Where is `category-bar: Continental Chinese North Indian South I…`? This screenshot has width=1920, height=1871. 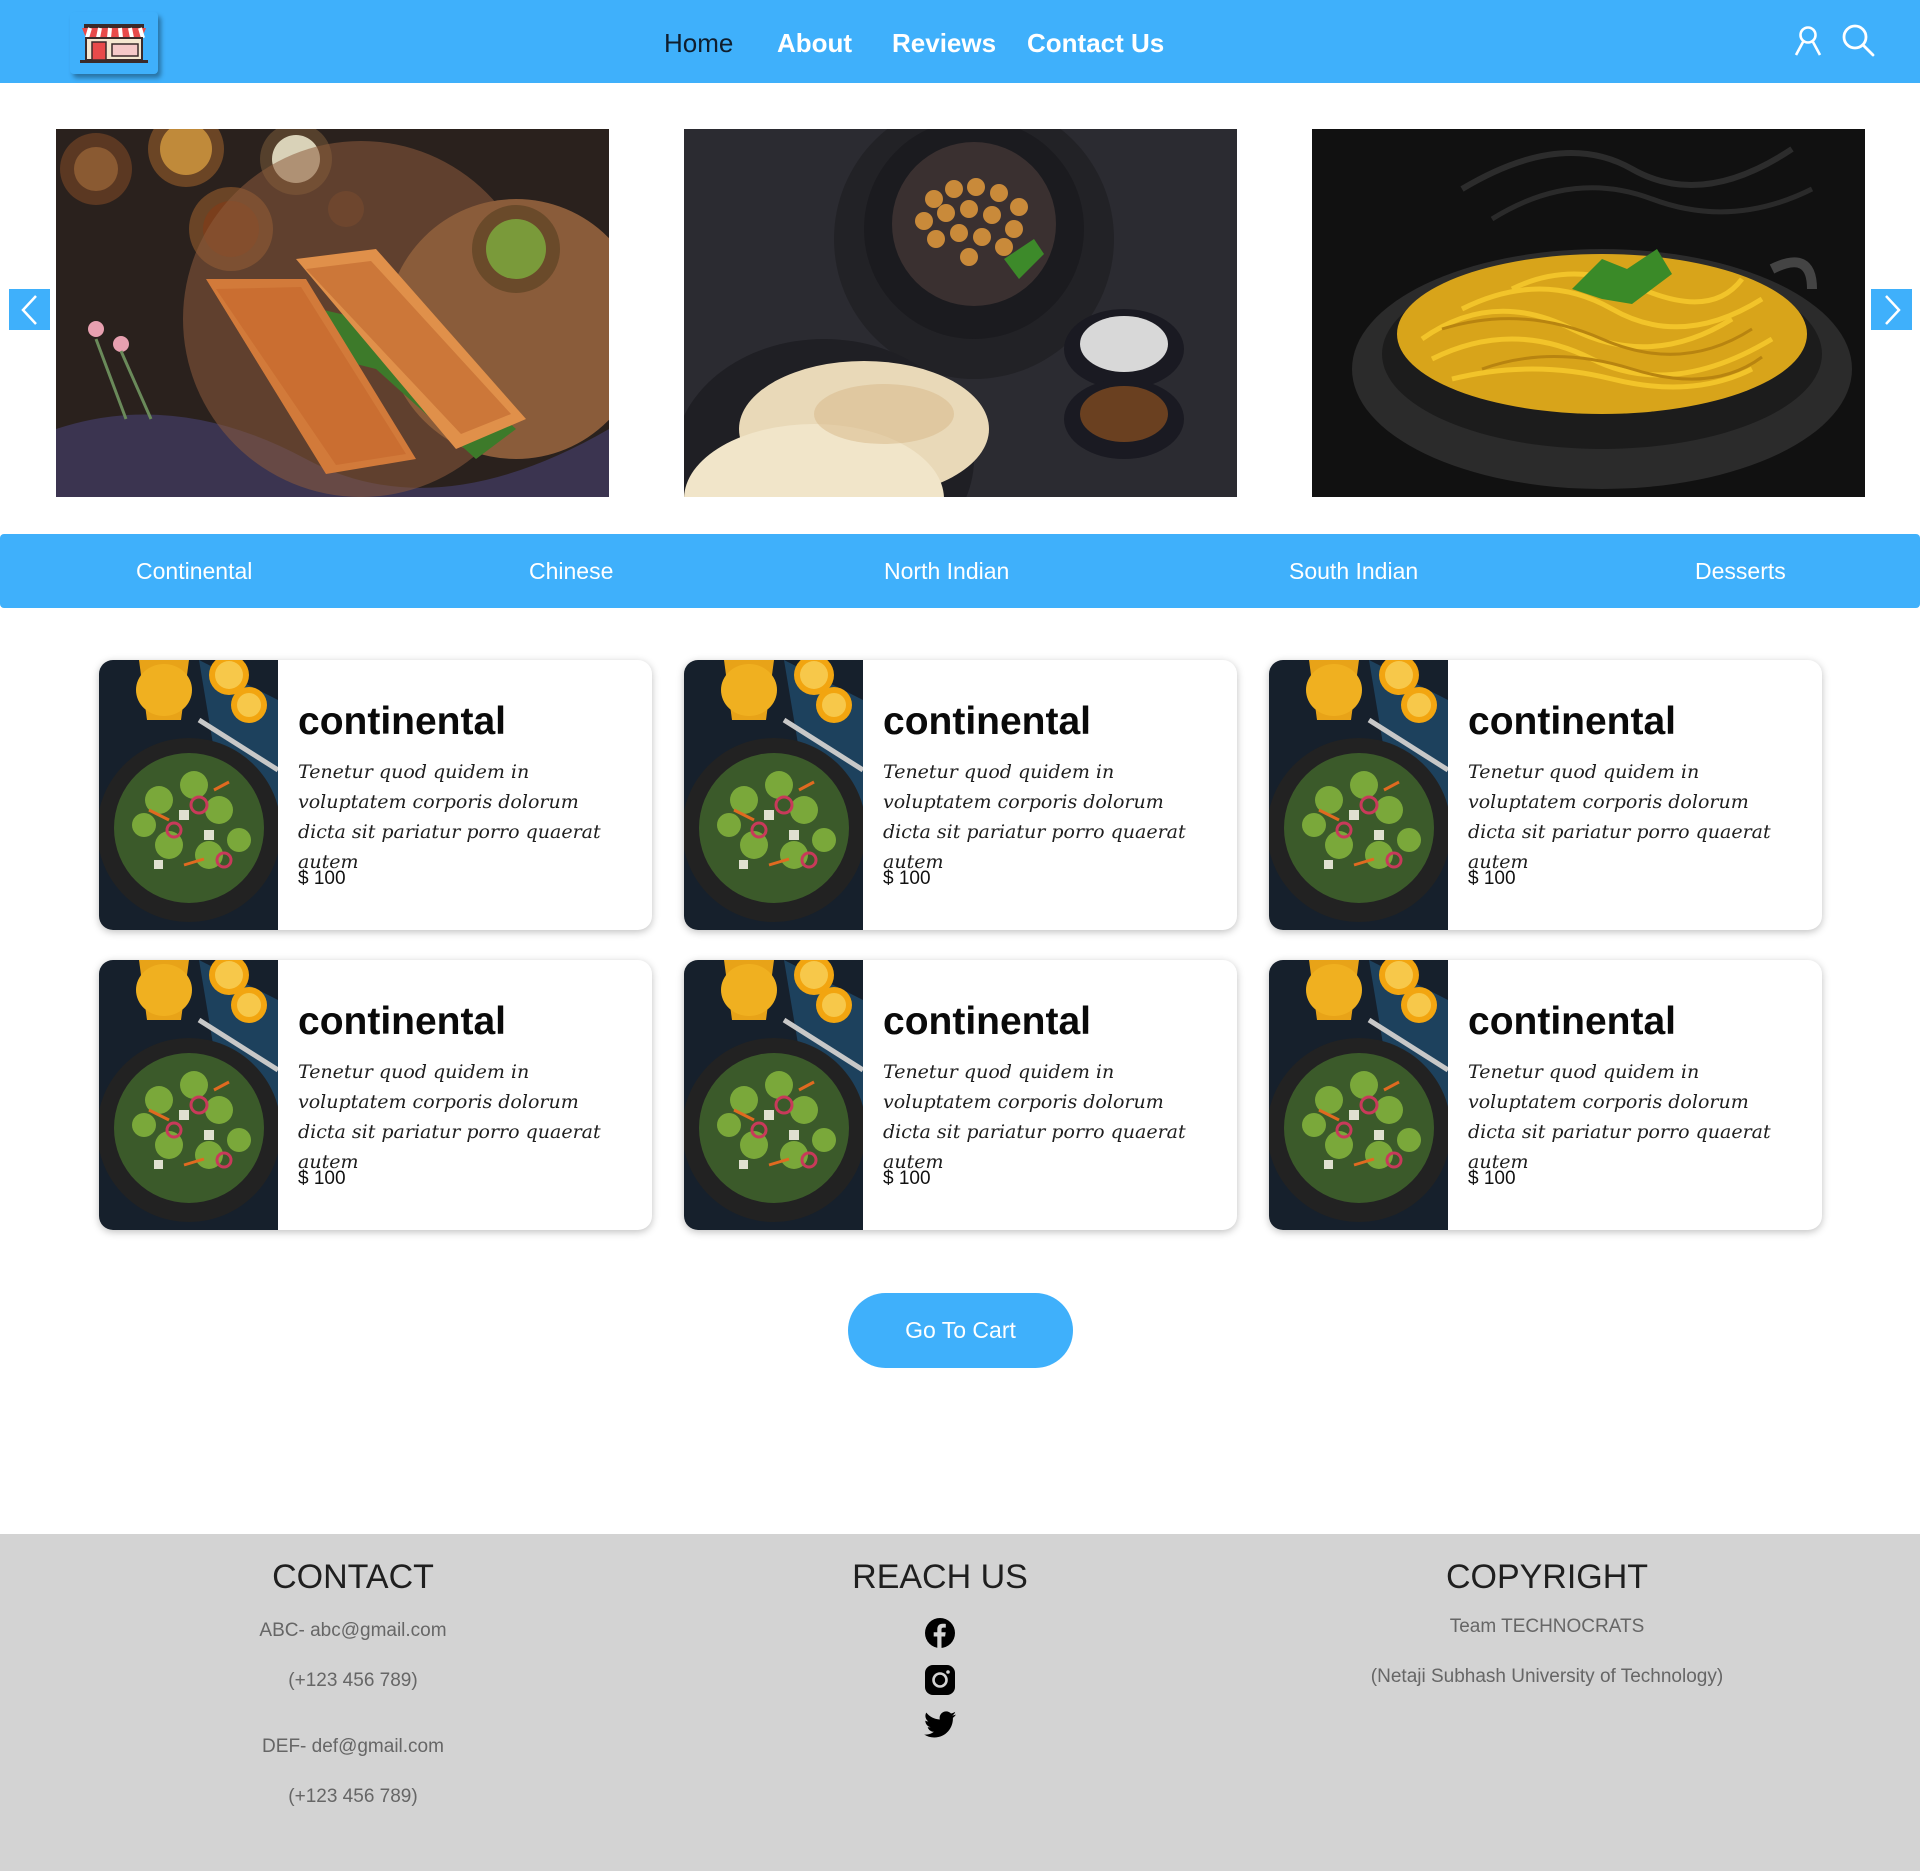 category-bar: Continental Chinese North Indian South I… is located at coordinates (960, 571).